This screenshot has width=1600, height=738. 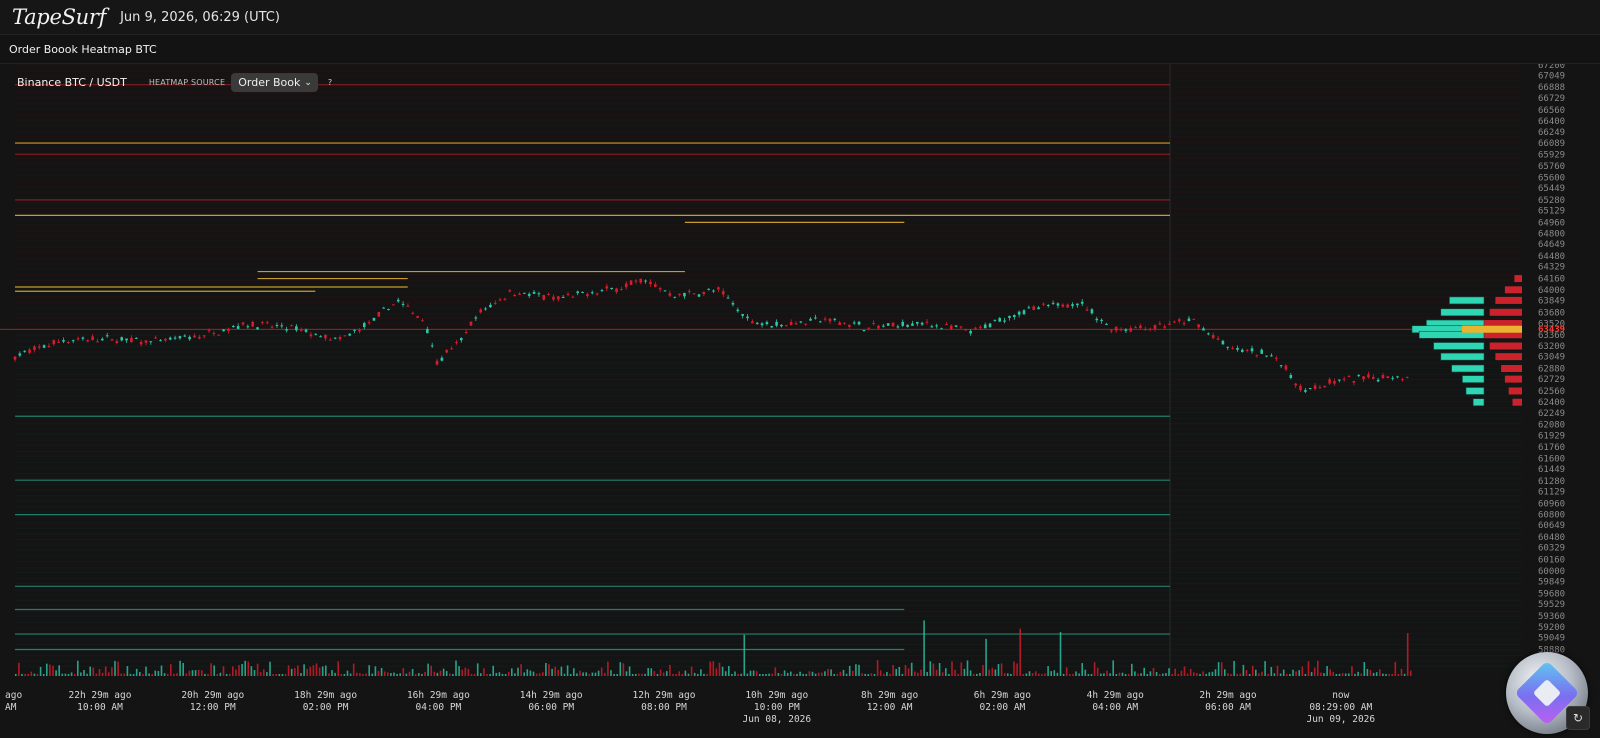 What do you see at coordinates (59, 17) in the screenshot?
I see `brand-logo: TapeSurf` at bounding box center [59, 17].